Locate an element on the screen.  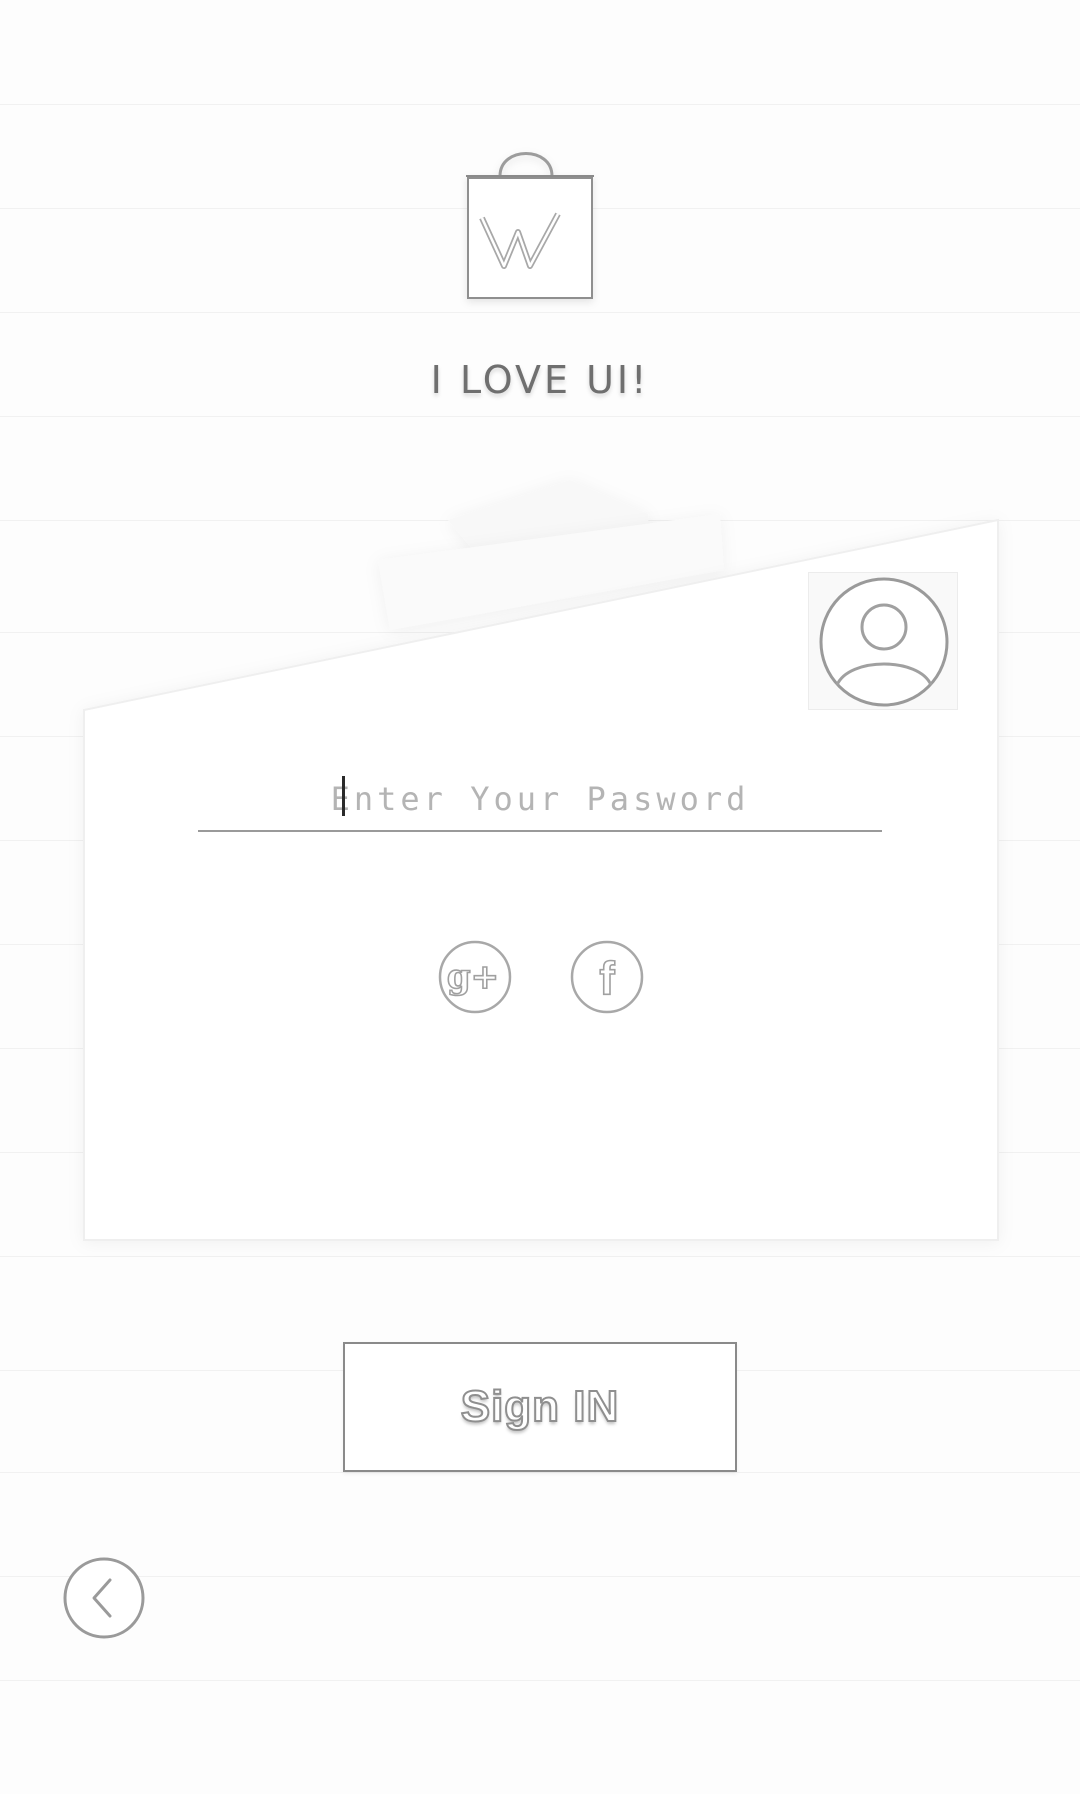
facebook-icon: f is located at coordinates (607, 977).